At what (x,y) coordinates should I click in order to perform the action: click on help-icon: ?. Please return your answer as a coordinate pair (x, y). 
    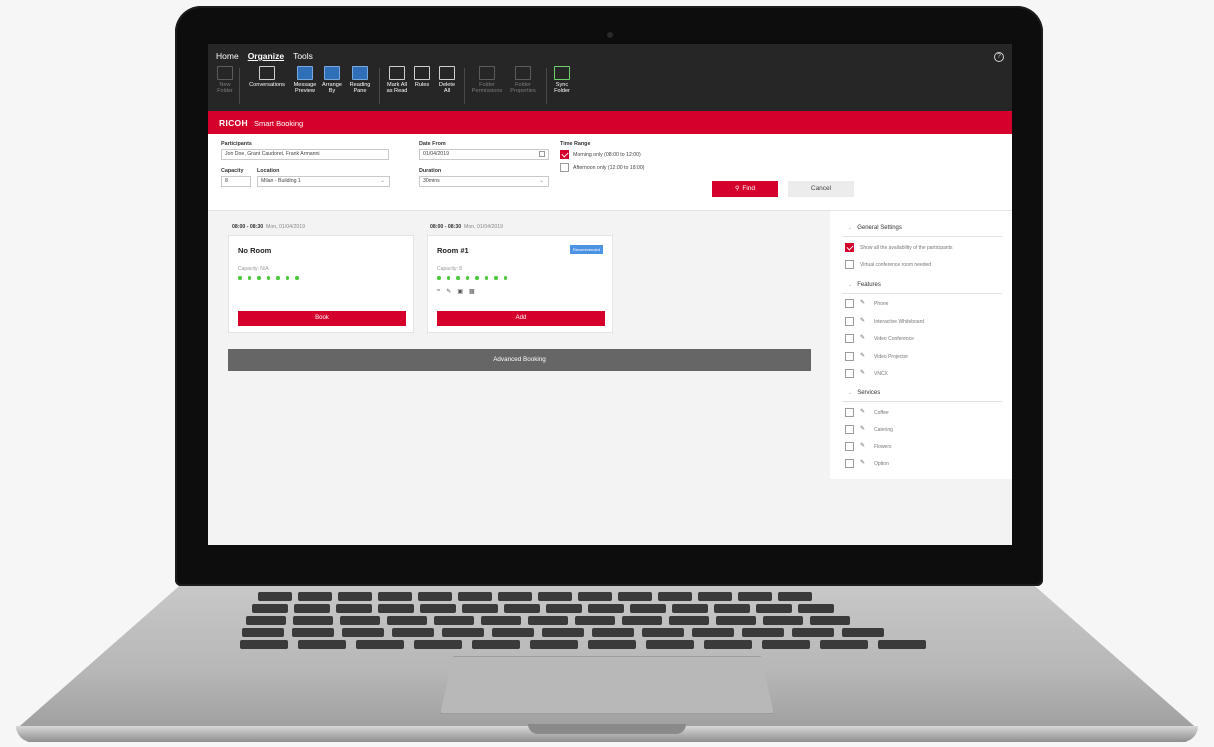
    Looking at the image, I should click on (999, 57).